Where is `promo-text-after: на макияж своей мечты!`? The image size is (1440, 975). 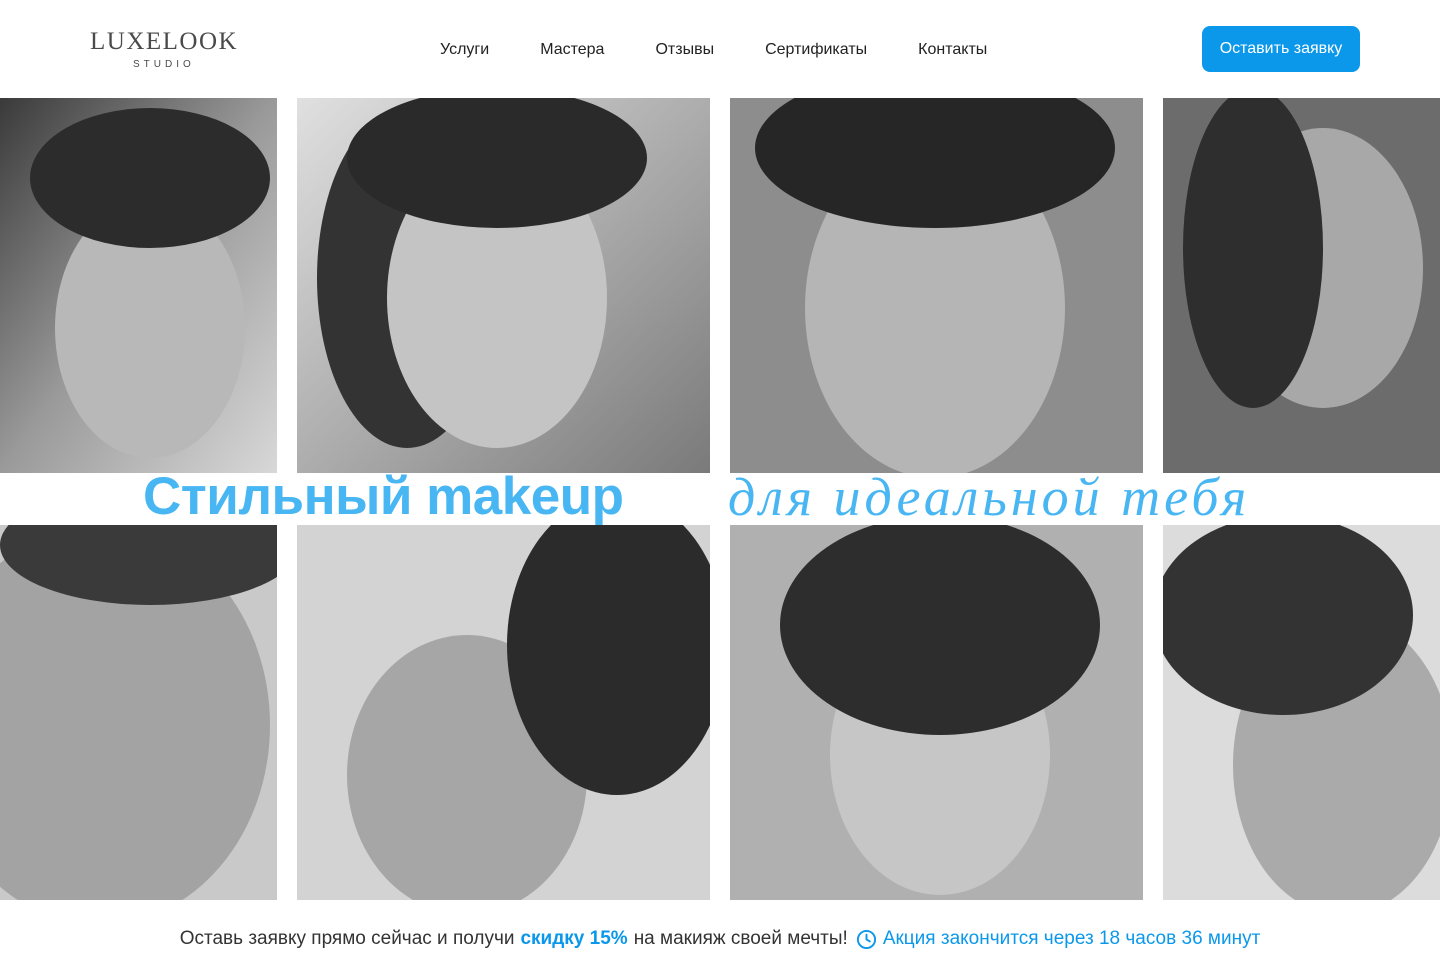
promo-text-after: на макияж своей мечты! is located at coordinates (740, 938).